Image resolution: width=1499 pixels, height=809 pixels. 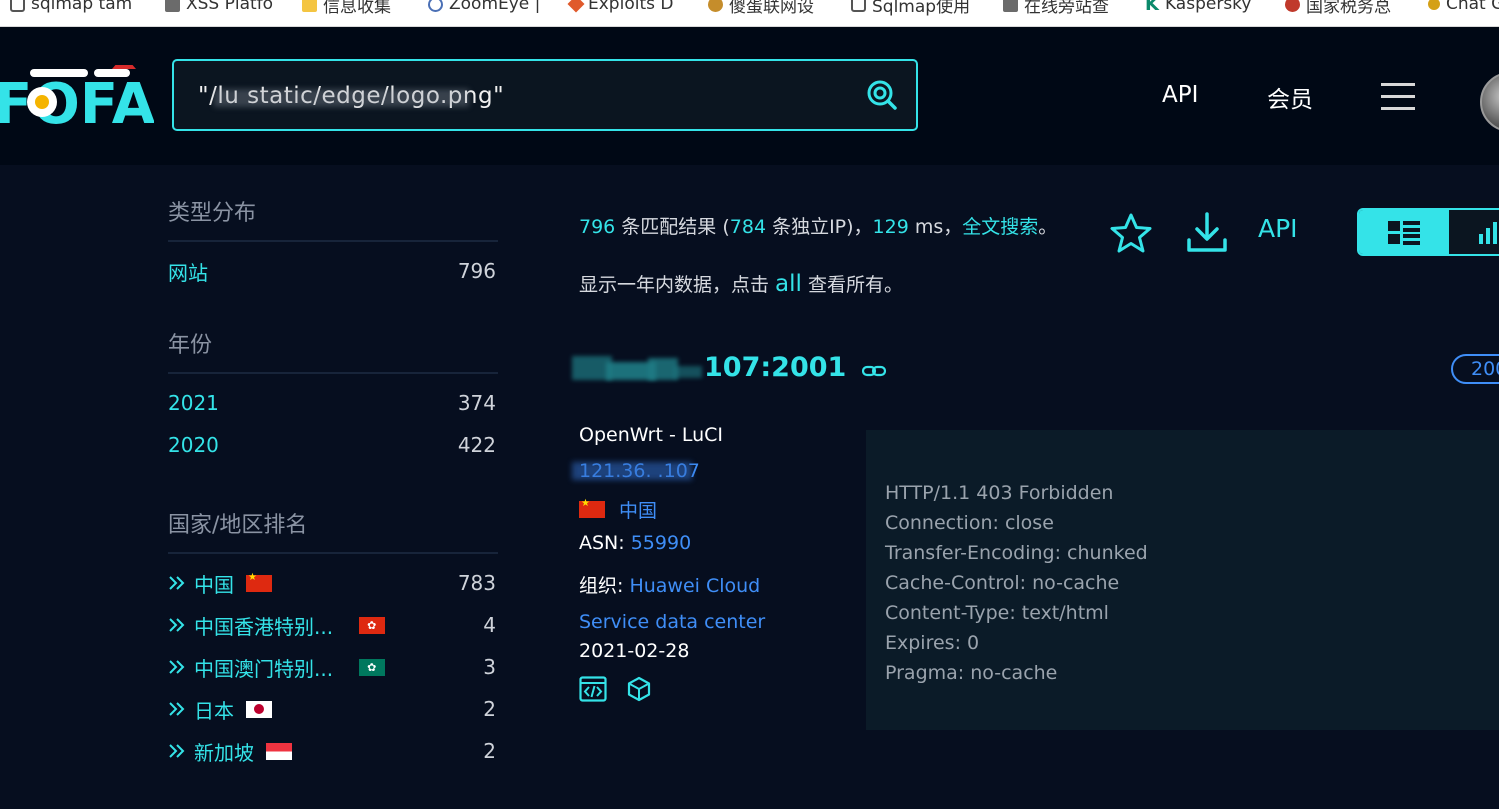 I want to click on chat-icon, so click(x=1434, y=5).